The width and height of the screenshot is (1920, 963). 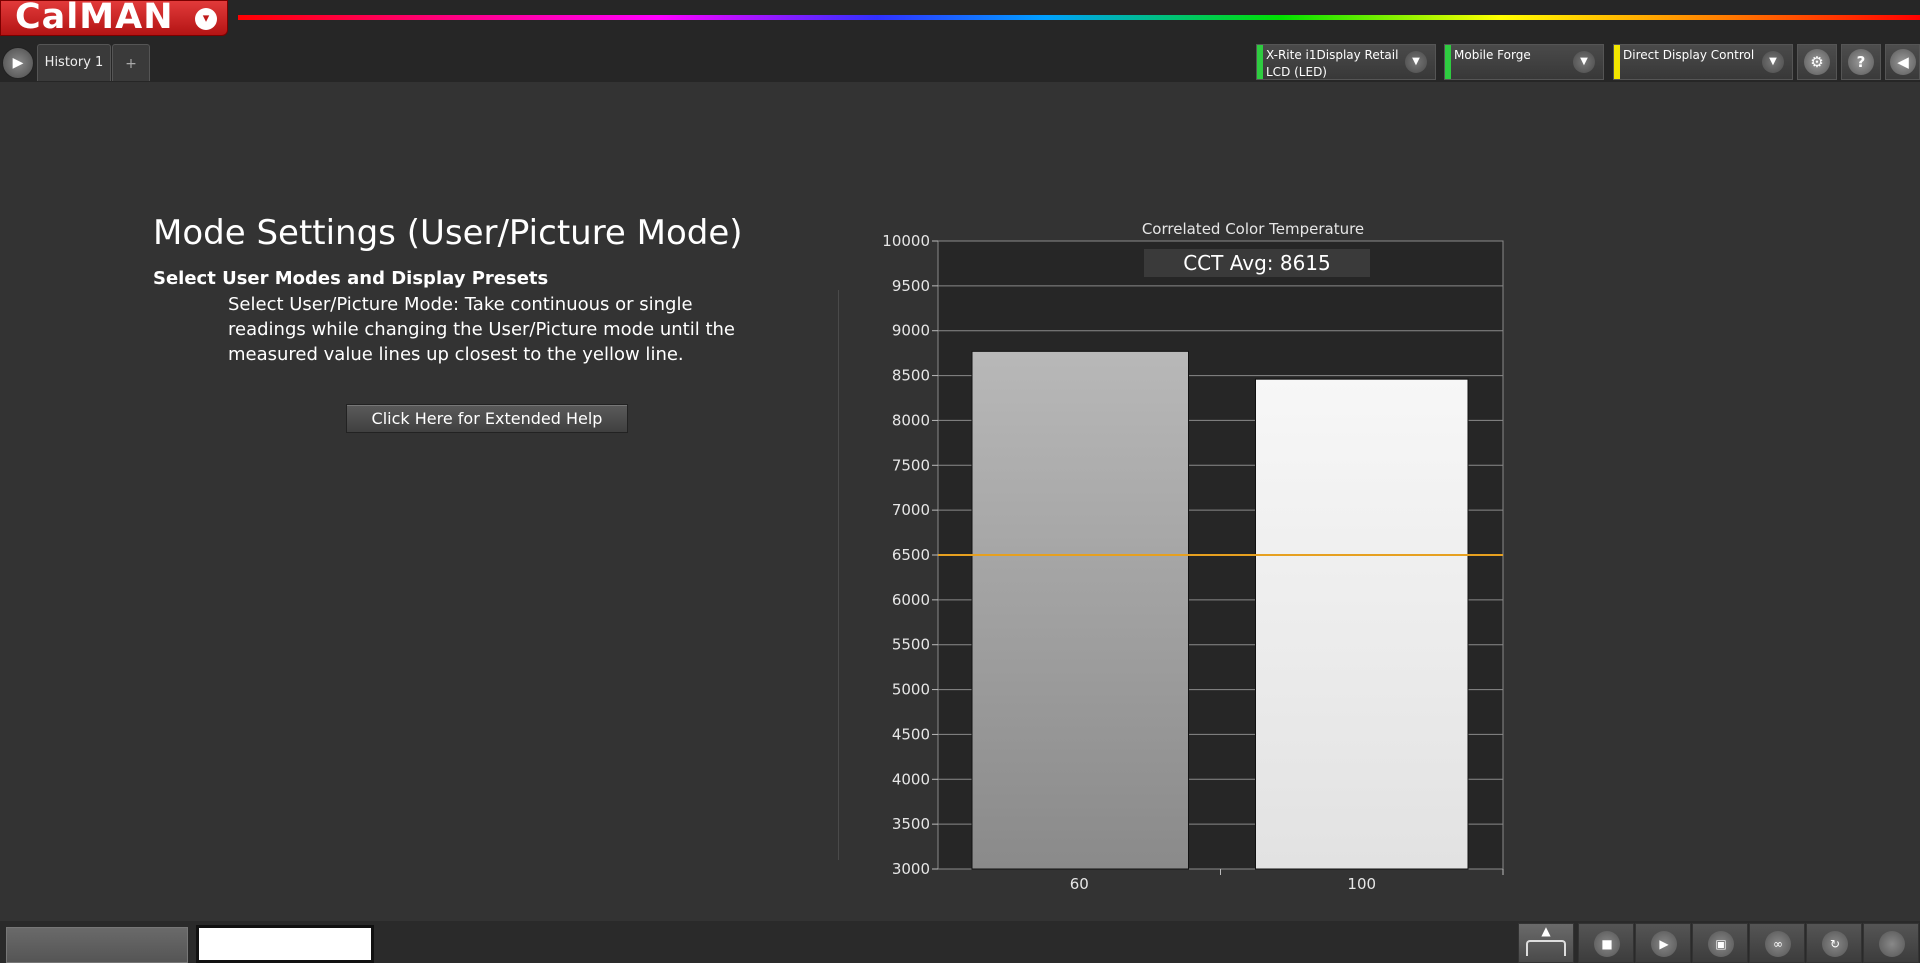 I want to click on add-tab-button: +, so click(x=131, y=62).